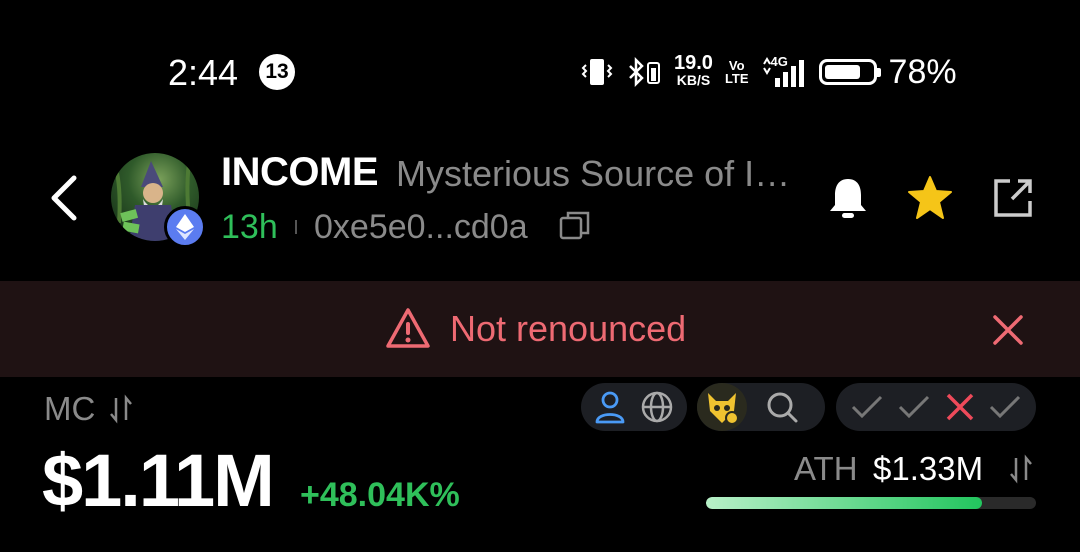 The image size is (1080, 552). What do you see at coordinates (848, 198) in the screenshot?
I see `bell-icon` at bounding box center [848, 198].